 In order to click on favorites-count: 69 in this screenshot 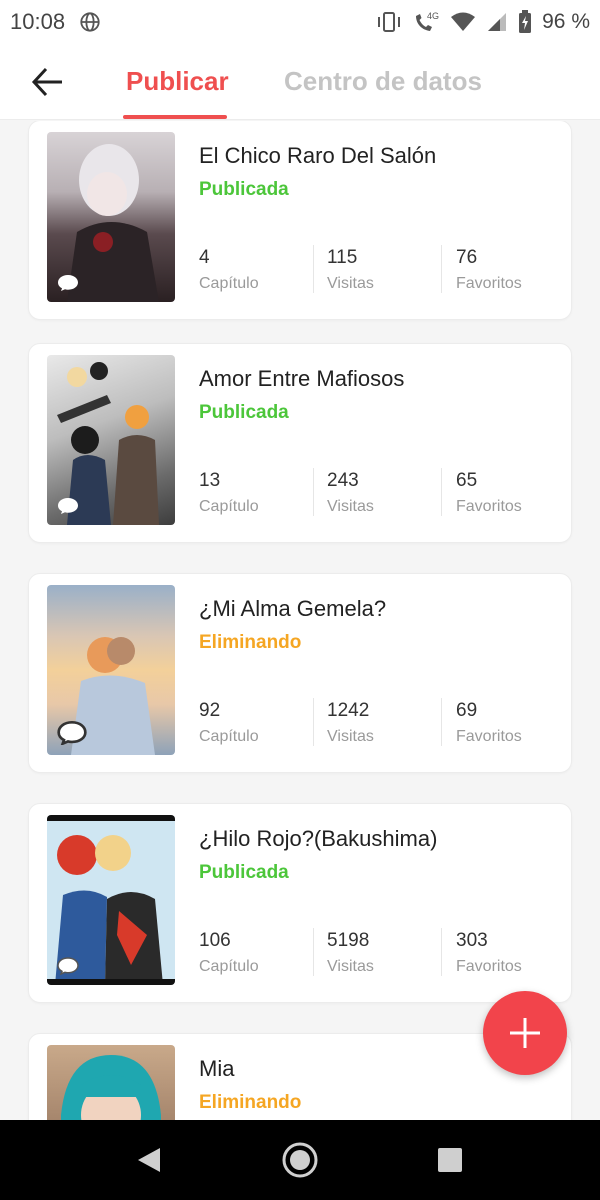, I will do `click(467, 710)`.